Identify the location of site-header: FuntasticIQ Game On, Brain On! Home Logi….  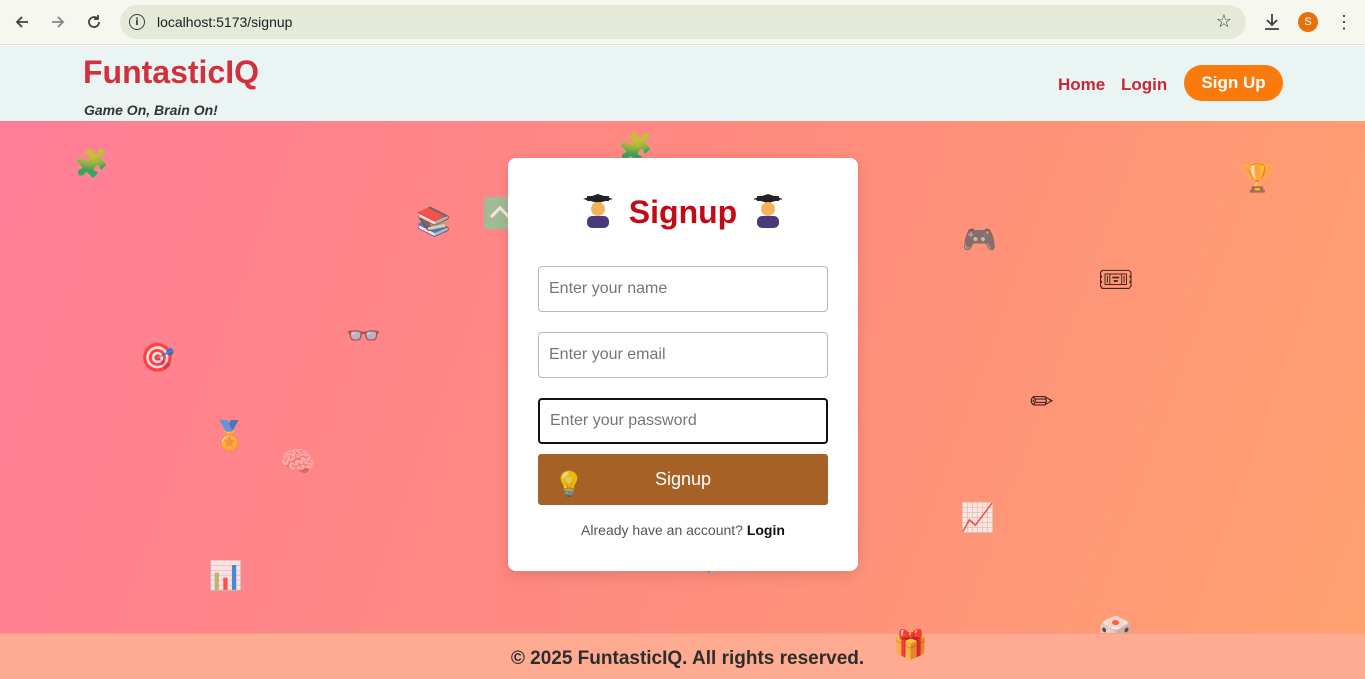
(682, 83).